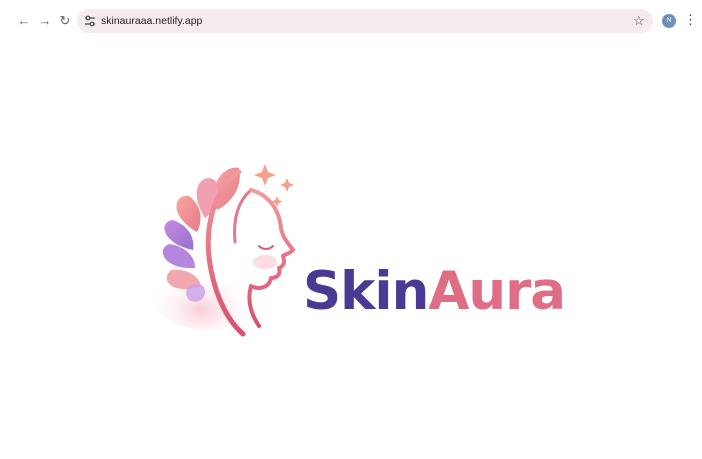 This screenshot has width=702, height=459. Describe the element at coordinates (365, 21) in the screenshot. I see `address-bar: skinauraaa.netlify.app ☆` at that location.